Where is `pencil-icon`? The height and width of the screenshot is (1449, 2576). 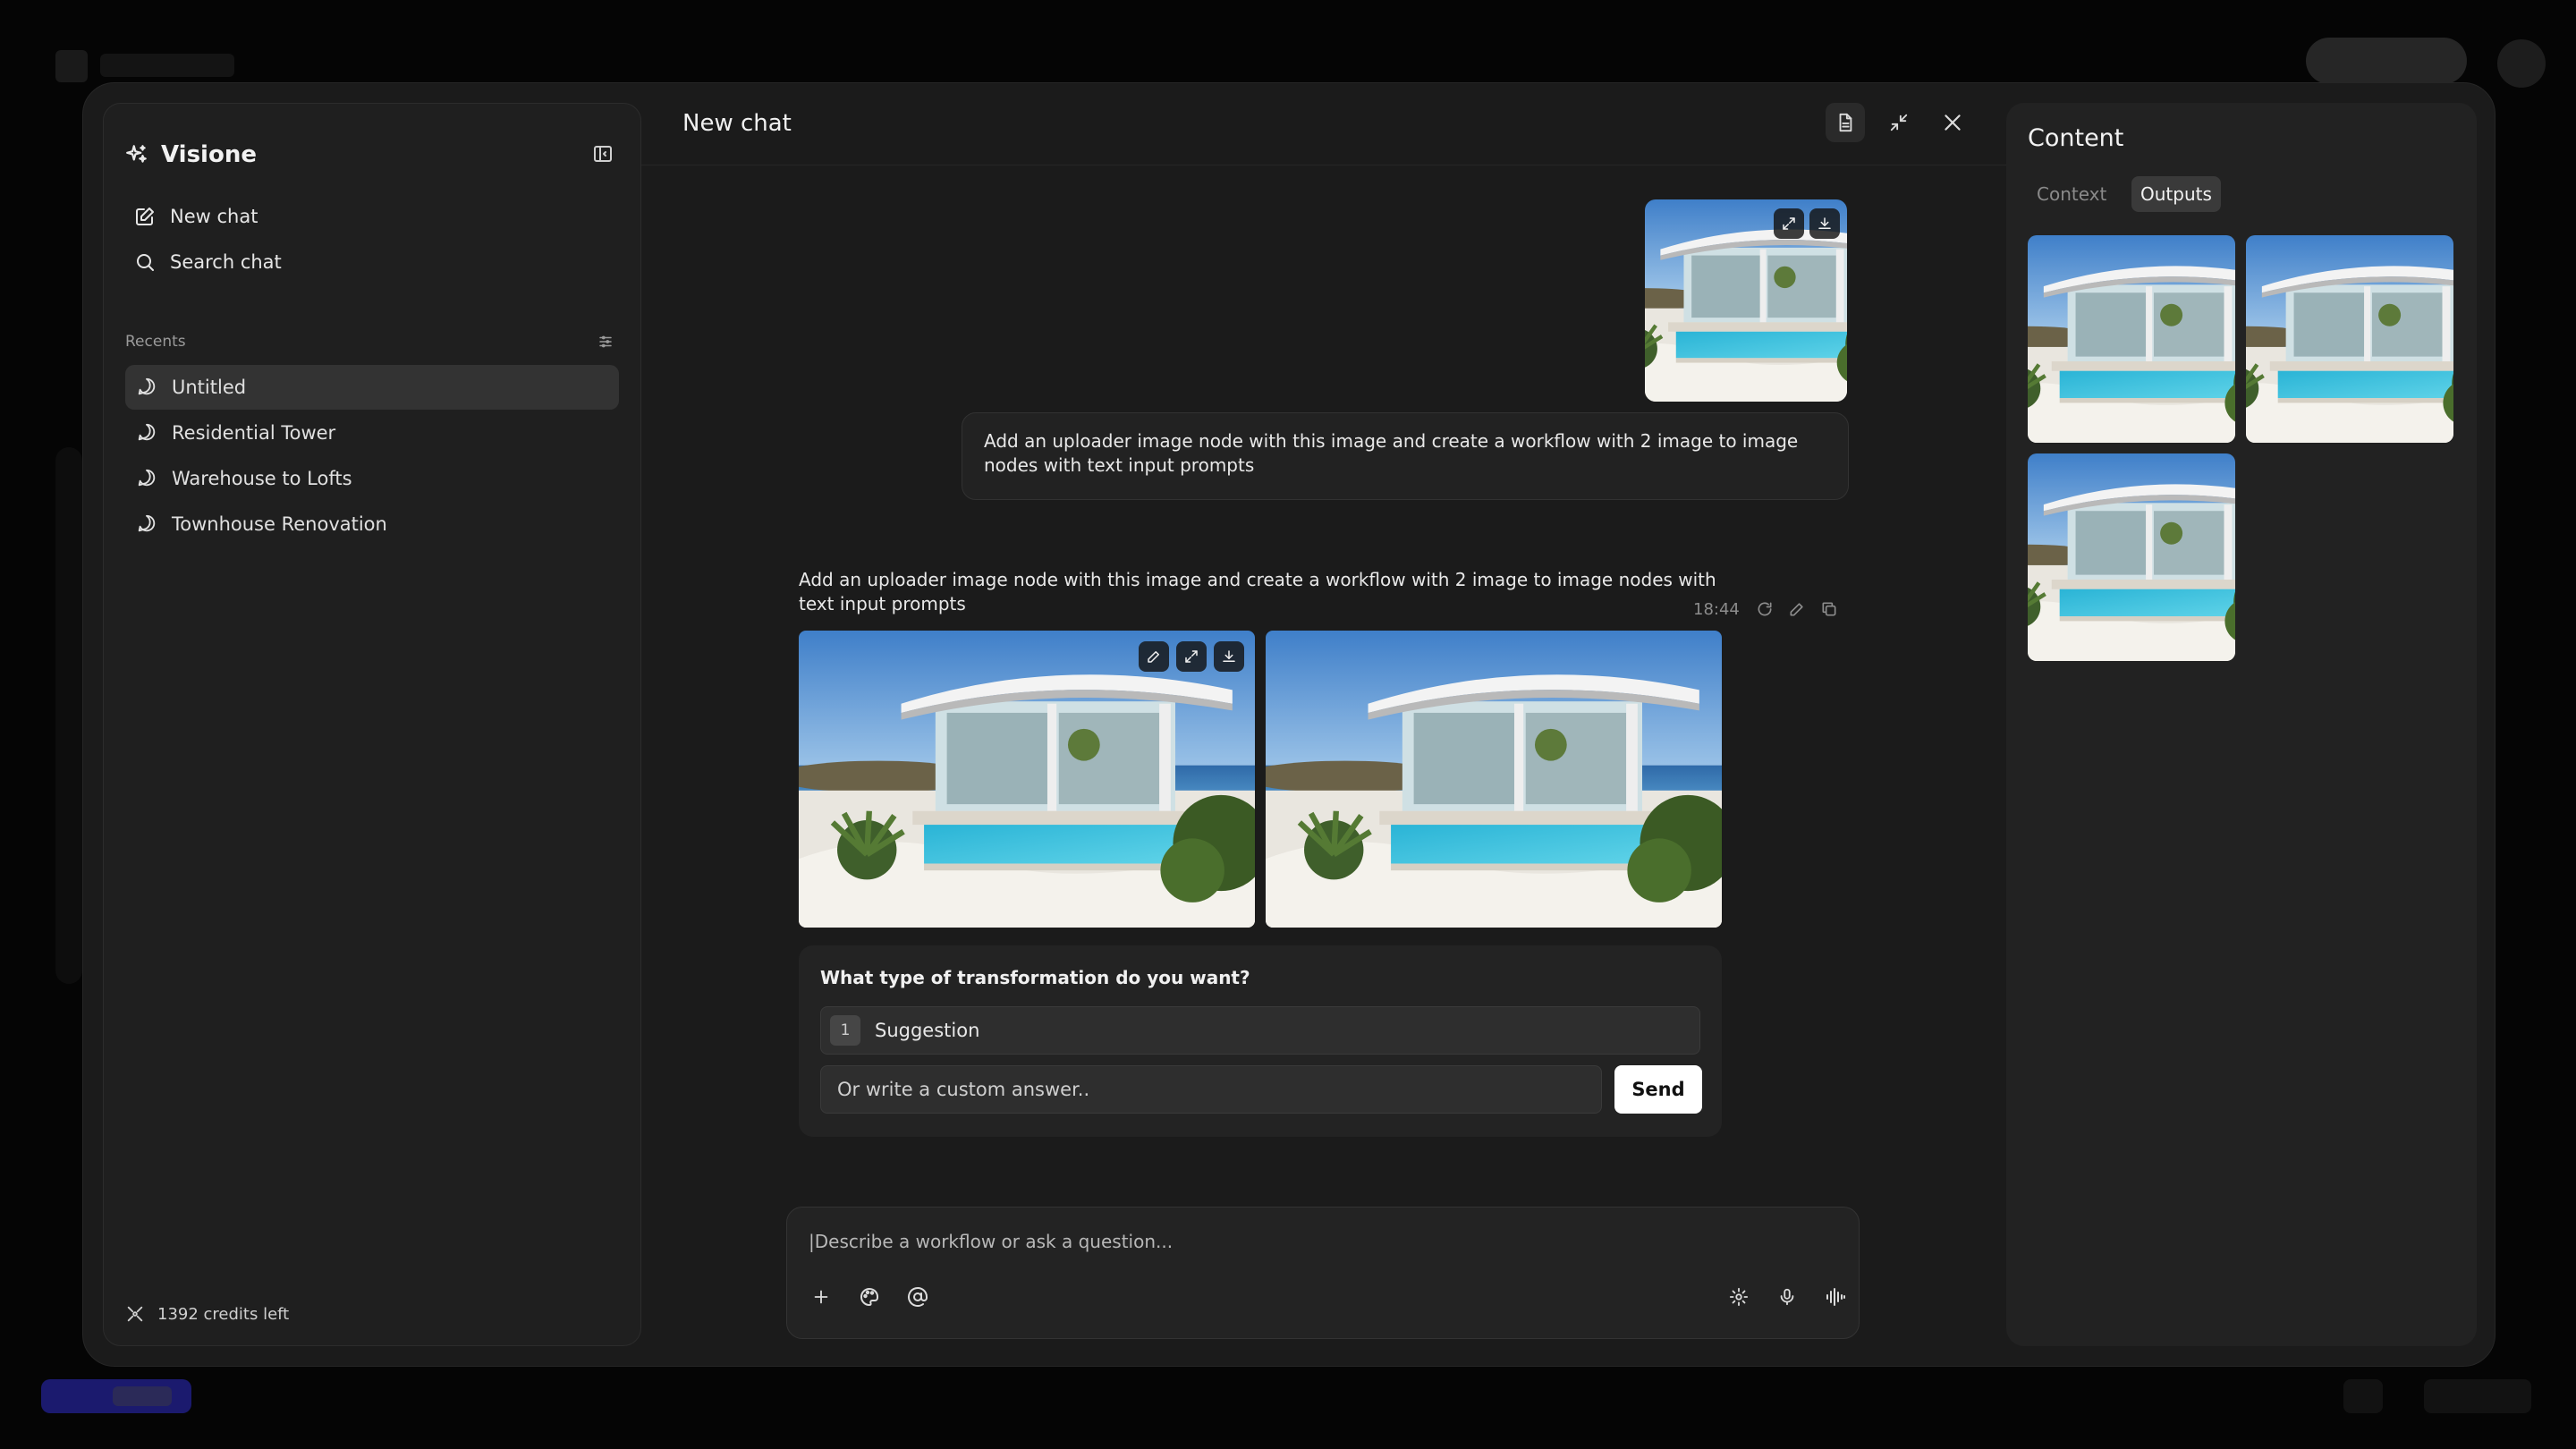
pencil-icon is located at coordinates (1153, 657).